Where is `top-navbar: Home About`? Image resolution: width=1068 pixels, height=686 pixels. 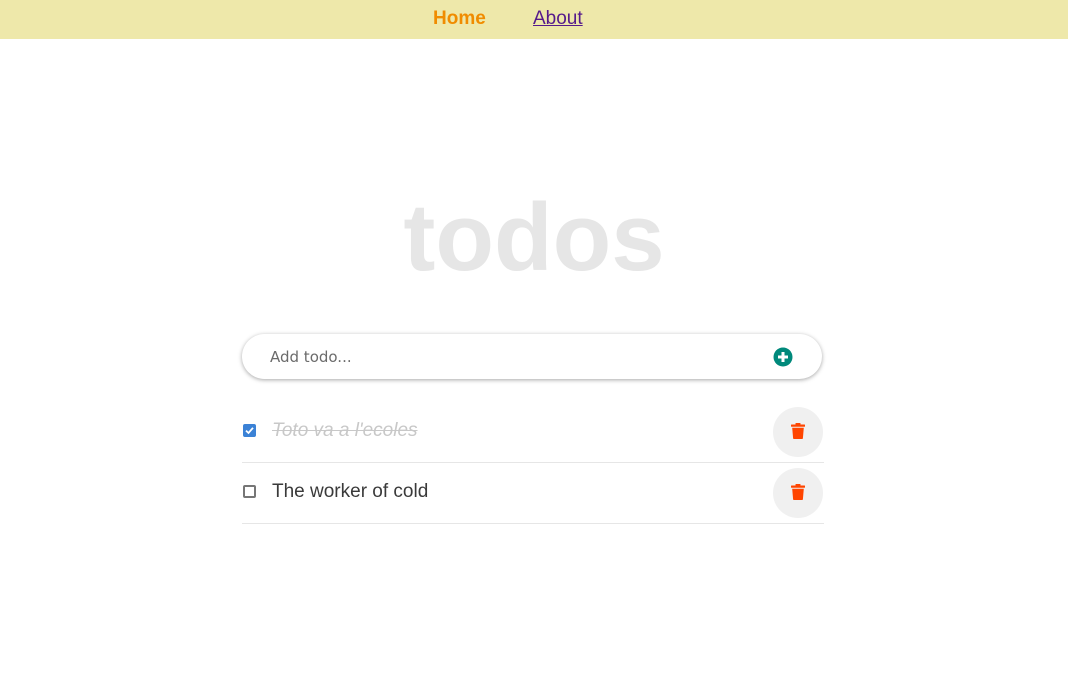 top-navbar: Home About is located at coordinates (534, 19).